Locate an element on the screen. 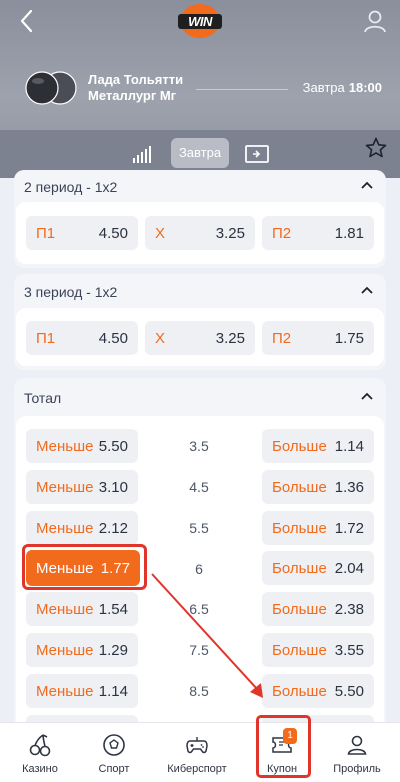  total-over-button: Больше 2.04 is located at coordinates (318, 568).